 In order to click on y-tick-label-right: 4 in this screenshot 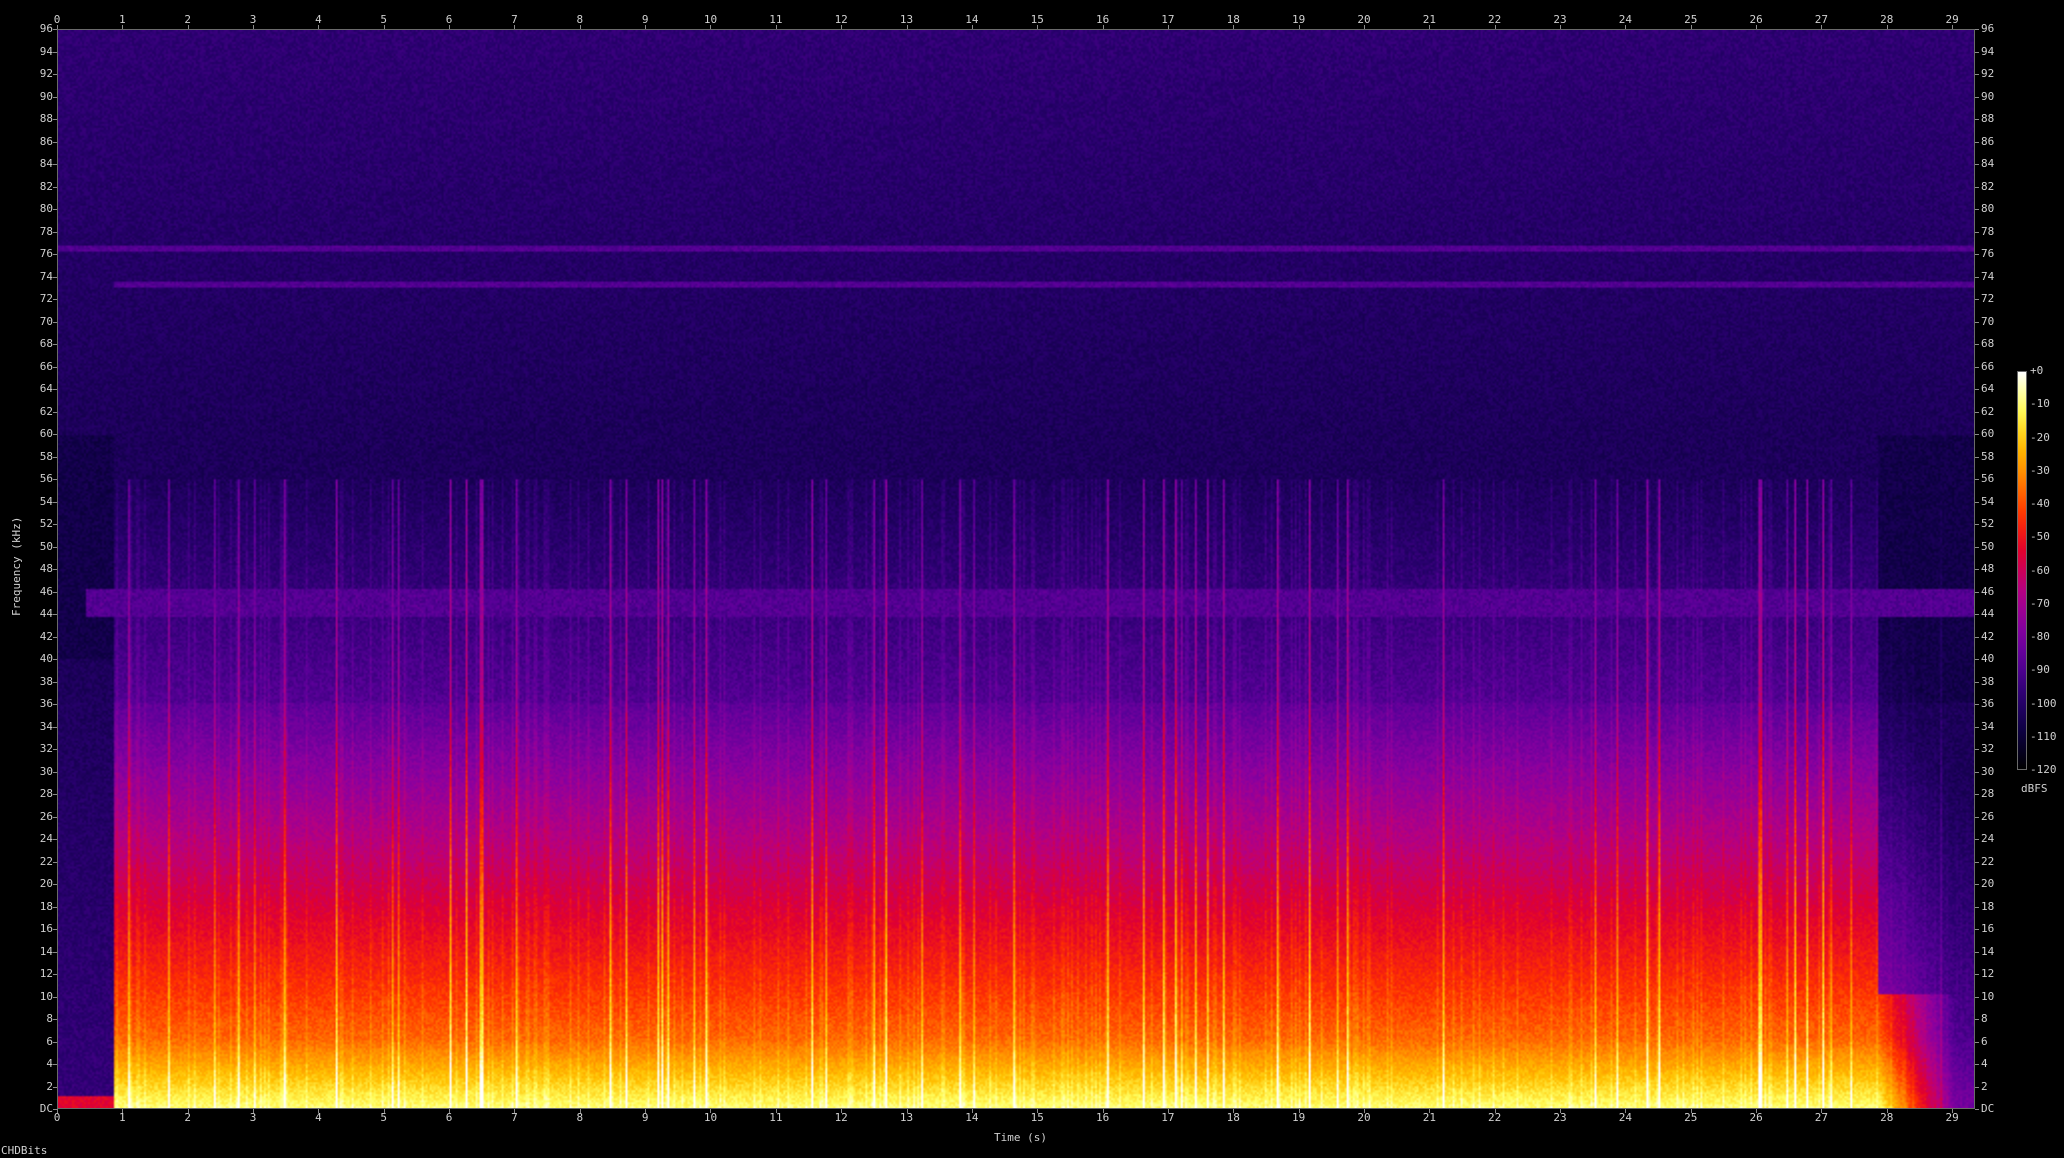, I will do `click(1984, 1063)`.